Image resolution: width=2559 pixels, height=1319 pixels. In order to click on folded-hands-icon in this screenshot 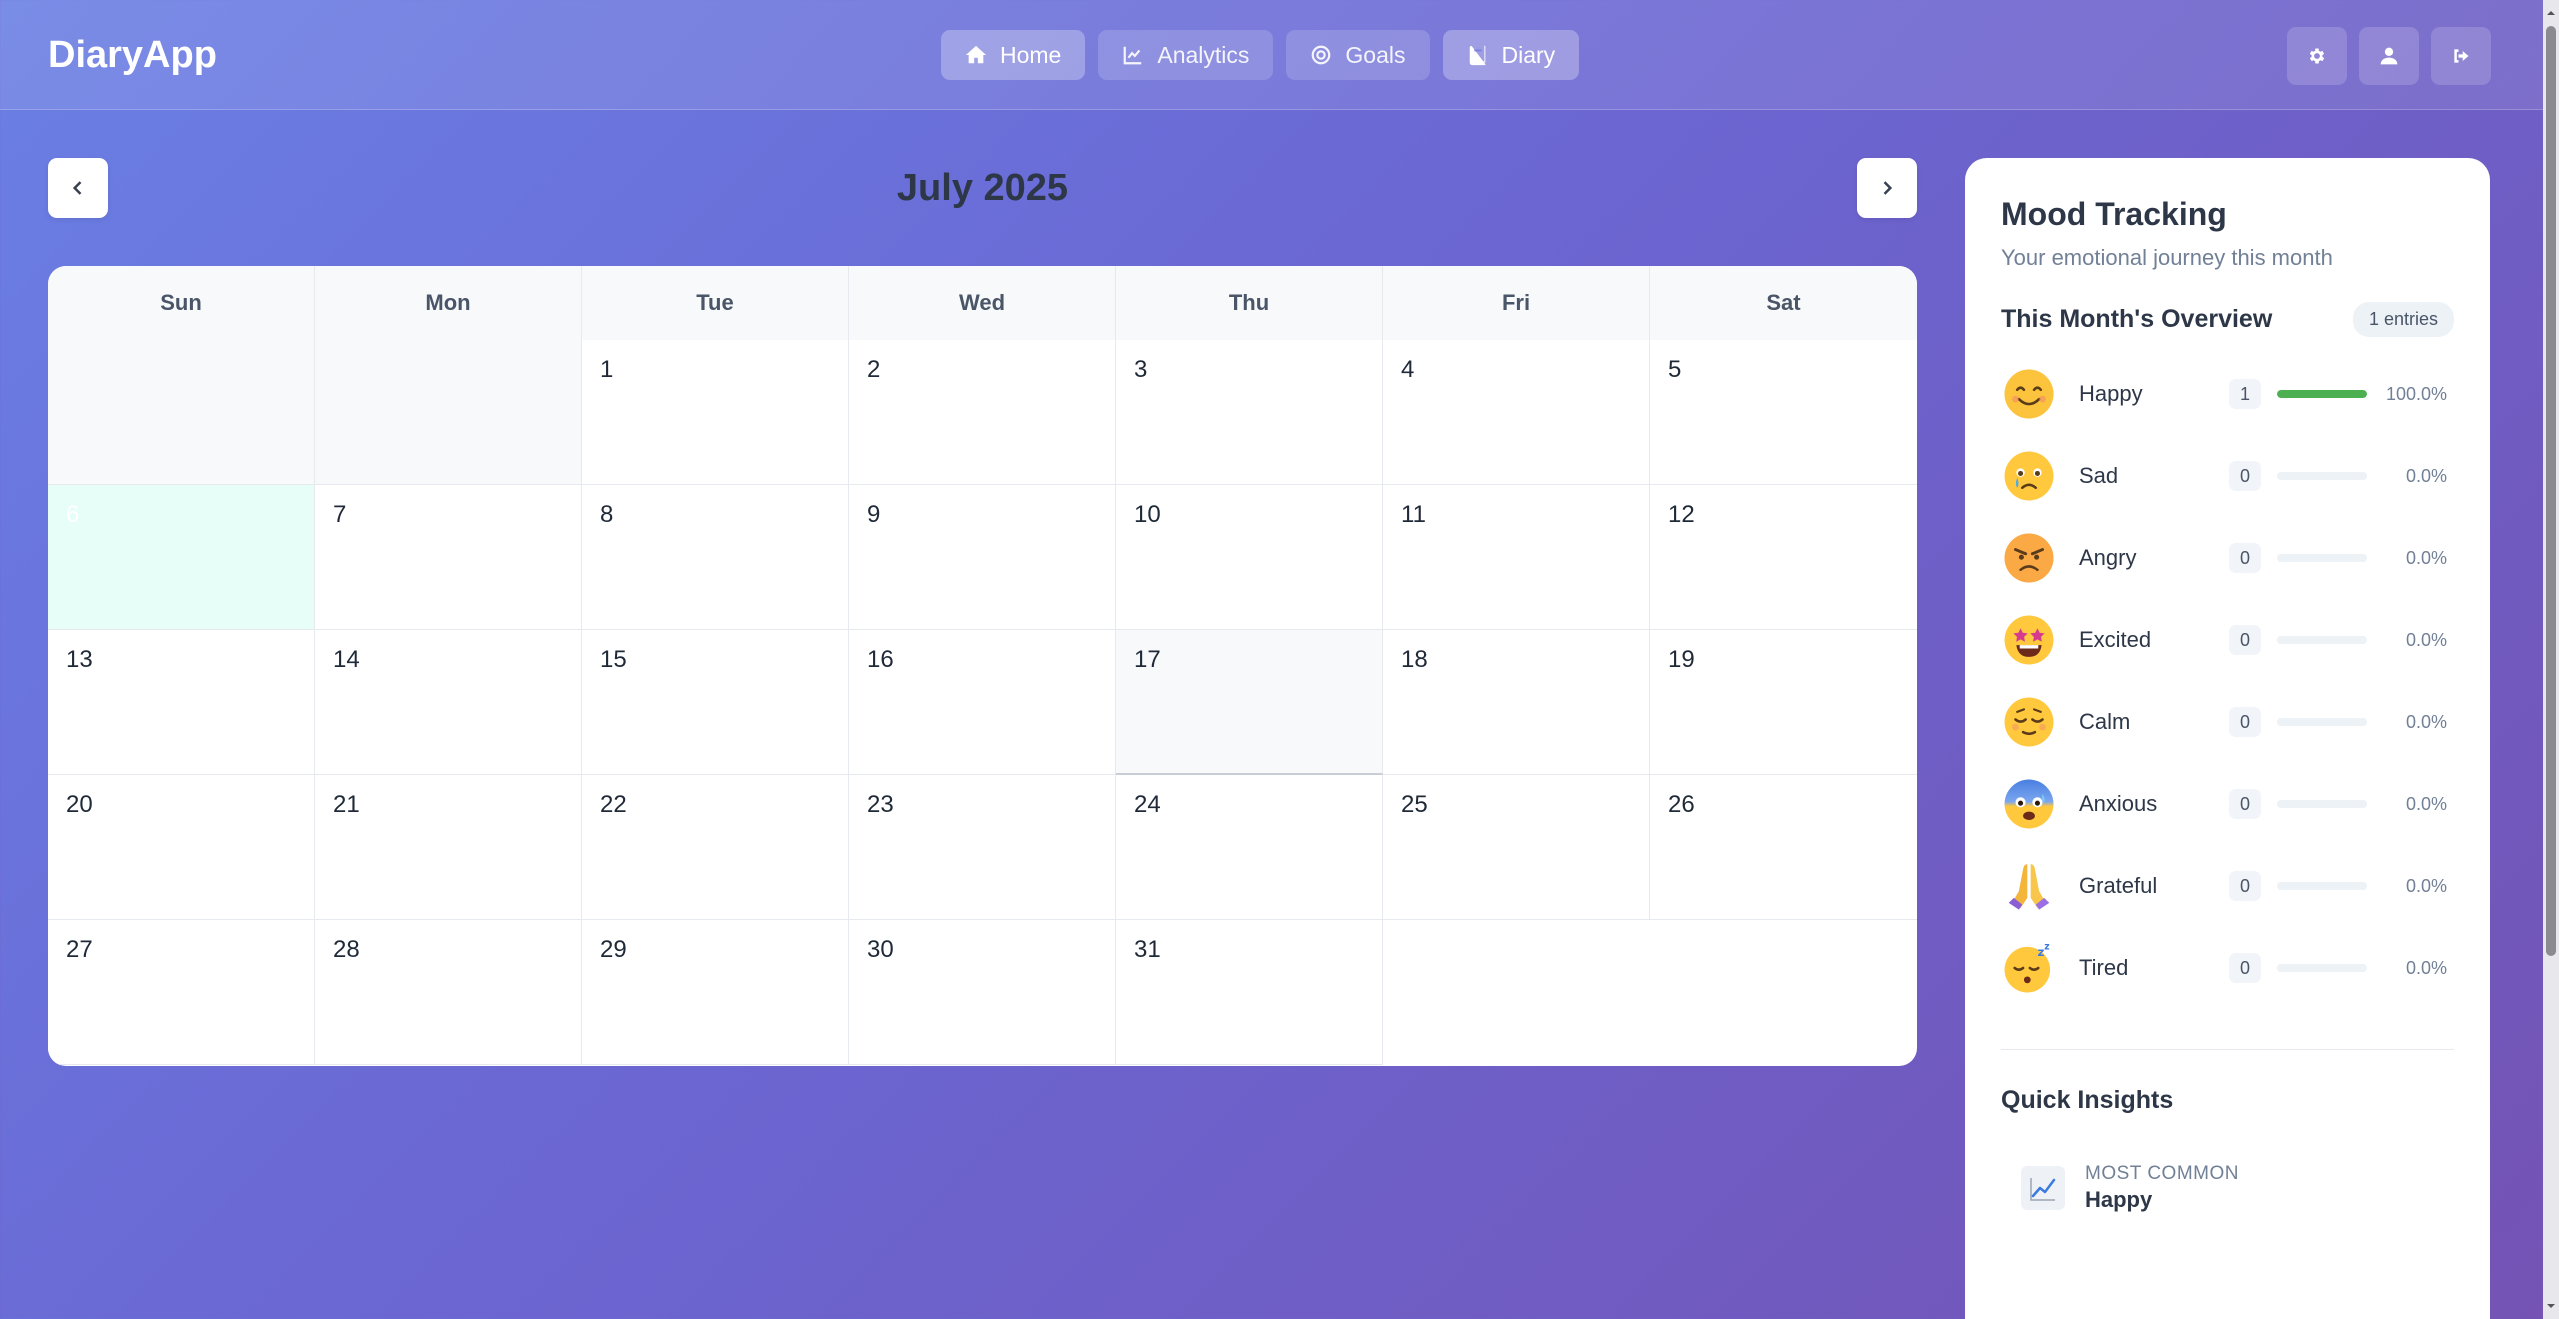, I will do `click(2029, 886)`.